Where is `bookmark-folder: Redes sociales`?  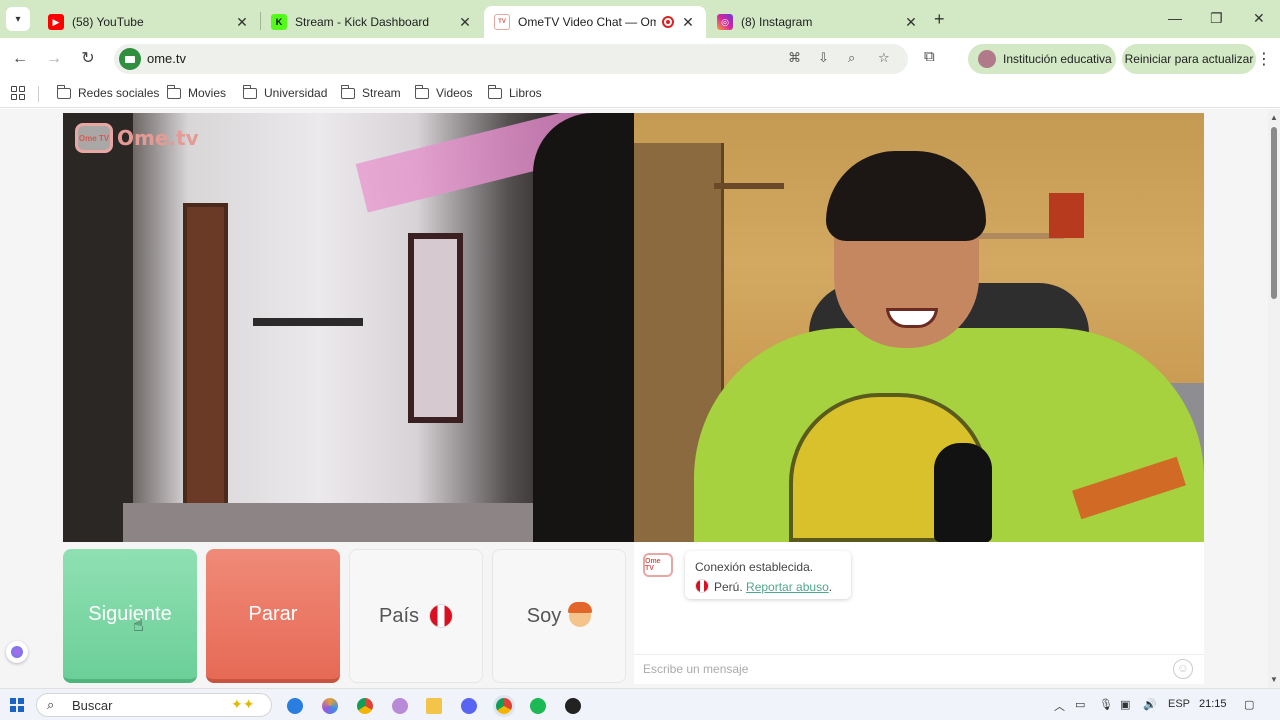
bookmark-folder: Redes sociales is located at coordinates (108, 92).